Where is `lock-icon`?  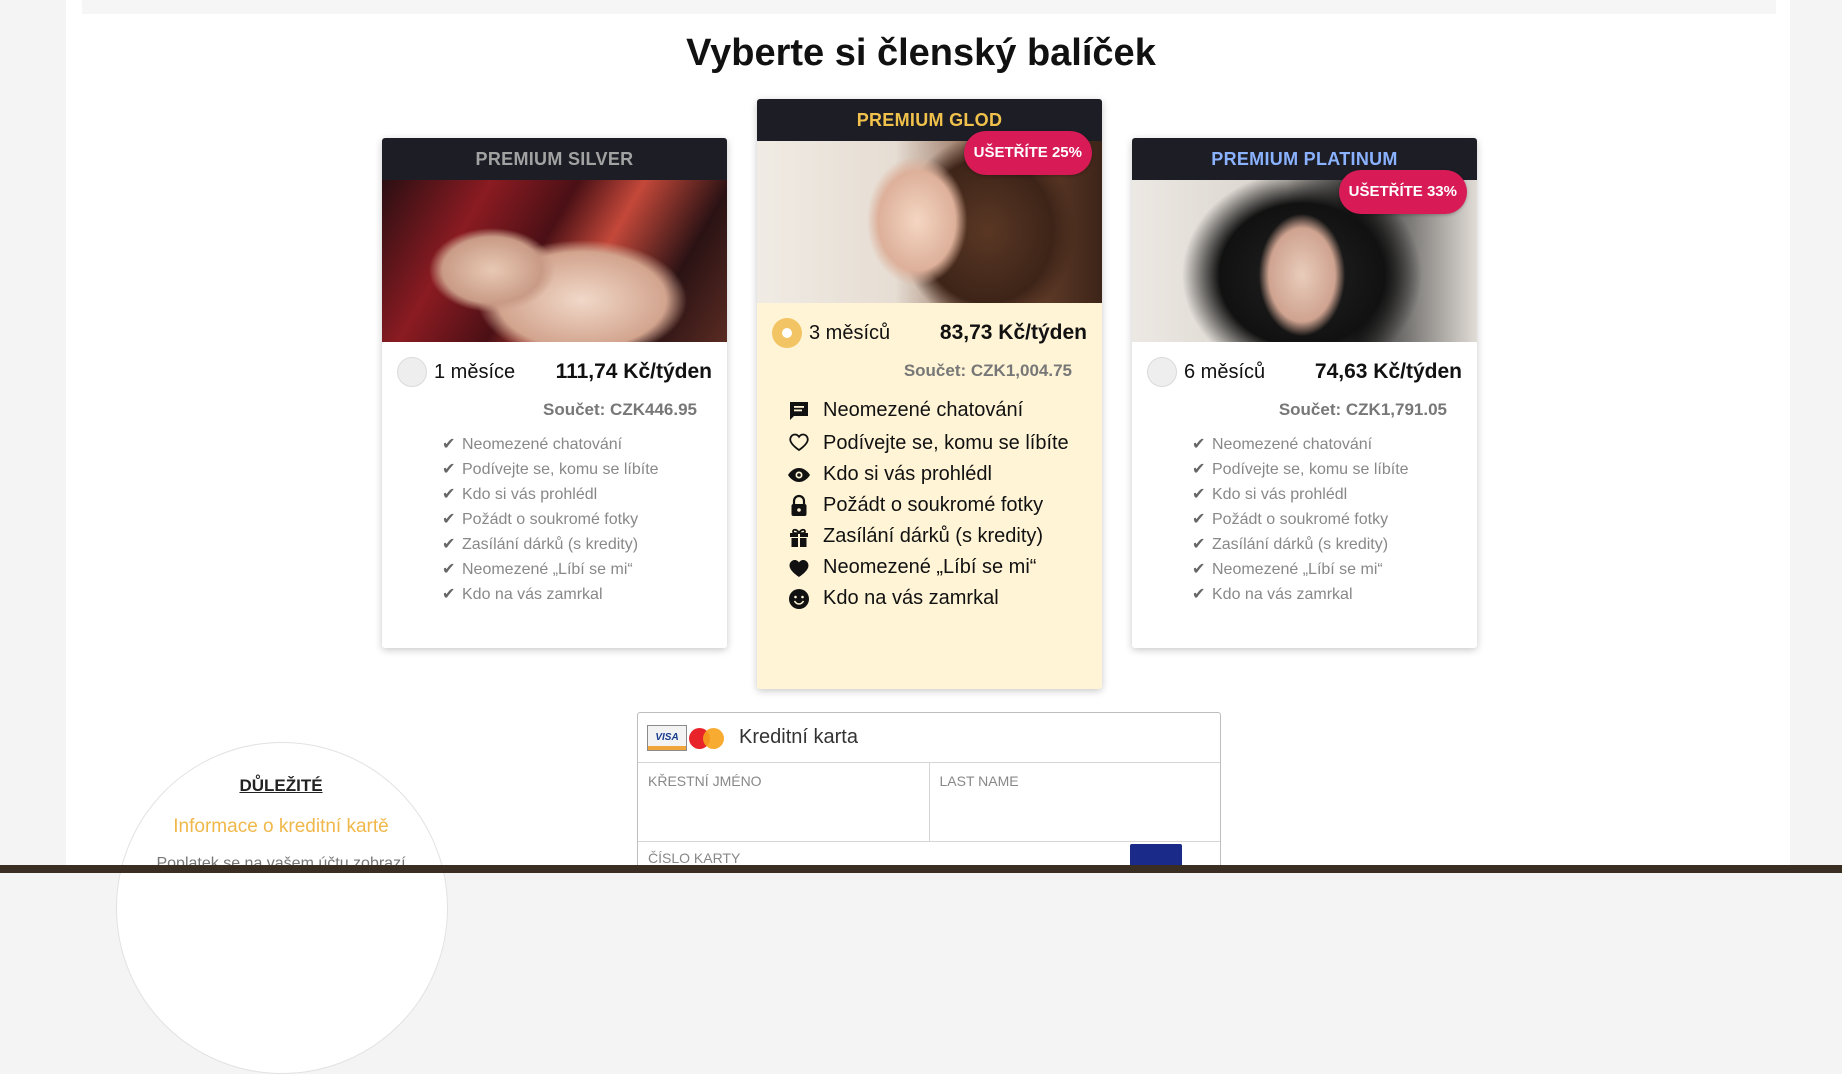 lock-icon is located at coordinates (799, 505).